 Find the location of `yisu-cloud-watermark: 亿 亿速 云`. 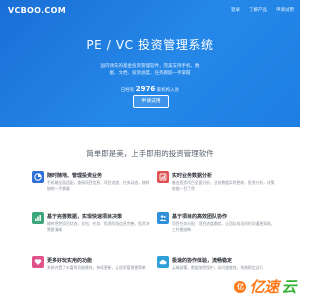

yisu-cloud-watermark: 亿 亿速 云 is located at coordinates (265, 286).